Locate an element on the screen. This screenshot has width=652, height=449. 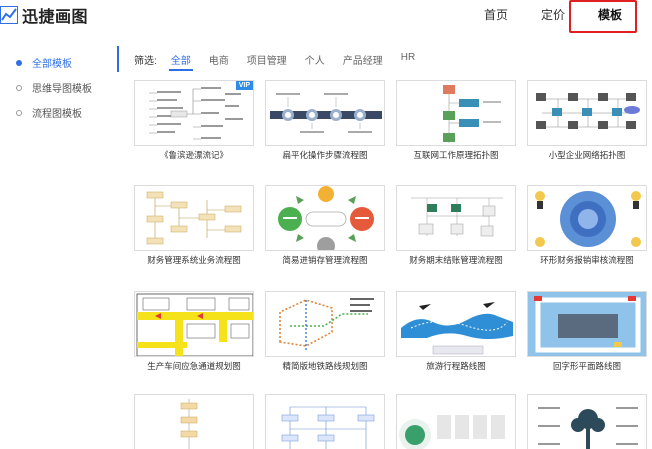
template-card: 财务管理系统业务流程图 is located at coordinates (194, 225).